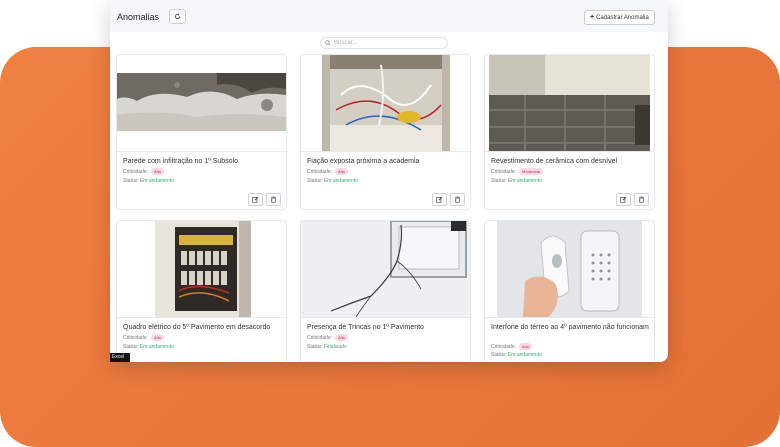  I want to click on add-anomaly-button: + Cadastrar Anomalia, so click(619, 17).